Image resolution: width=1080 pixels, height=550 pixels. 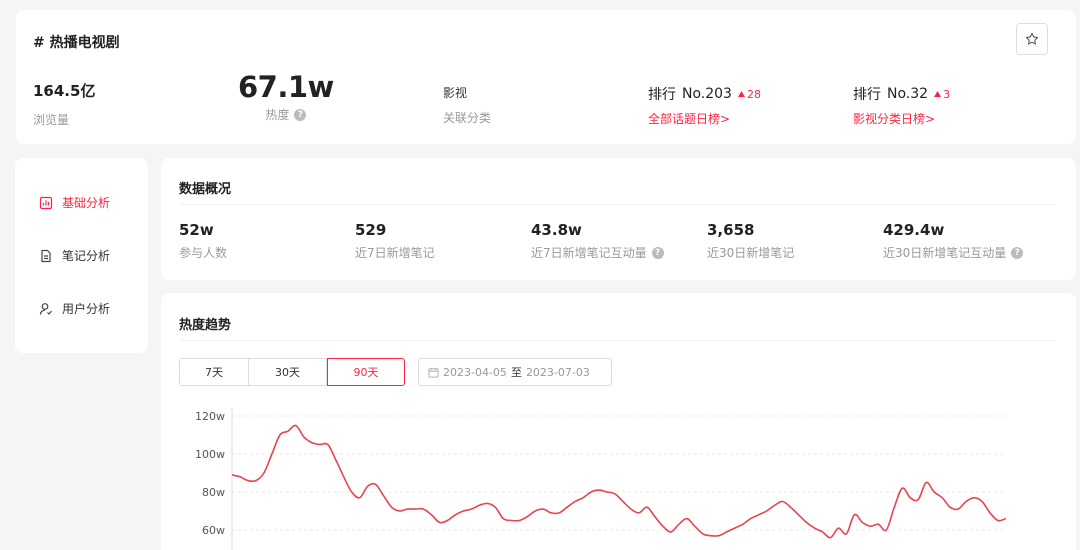 What do you see at coordinates (589, 253) in the screenshot?
I see `metric-label: 近7日新增笔记互动量` at bounding box center [589, 253].